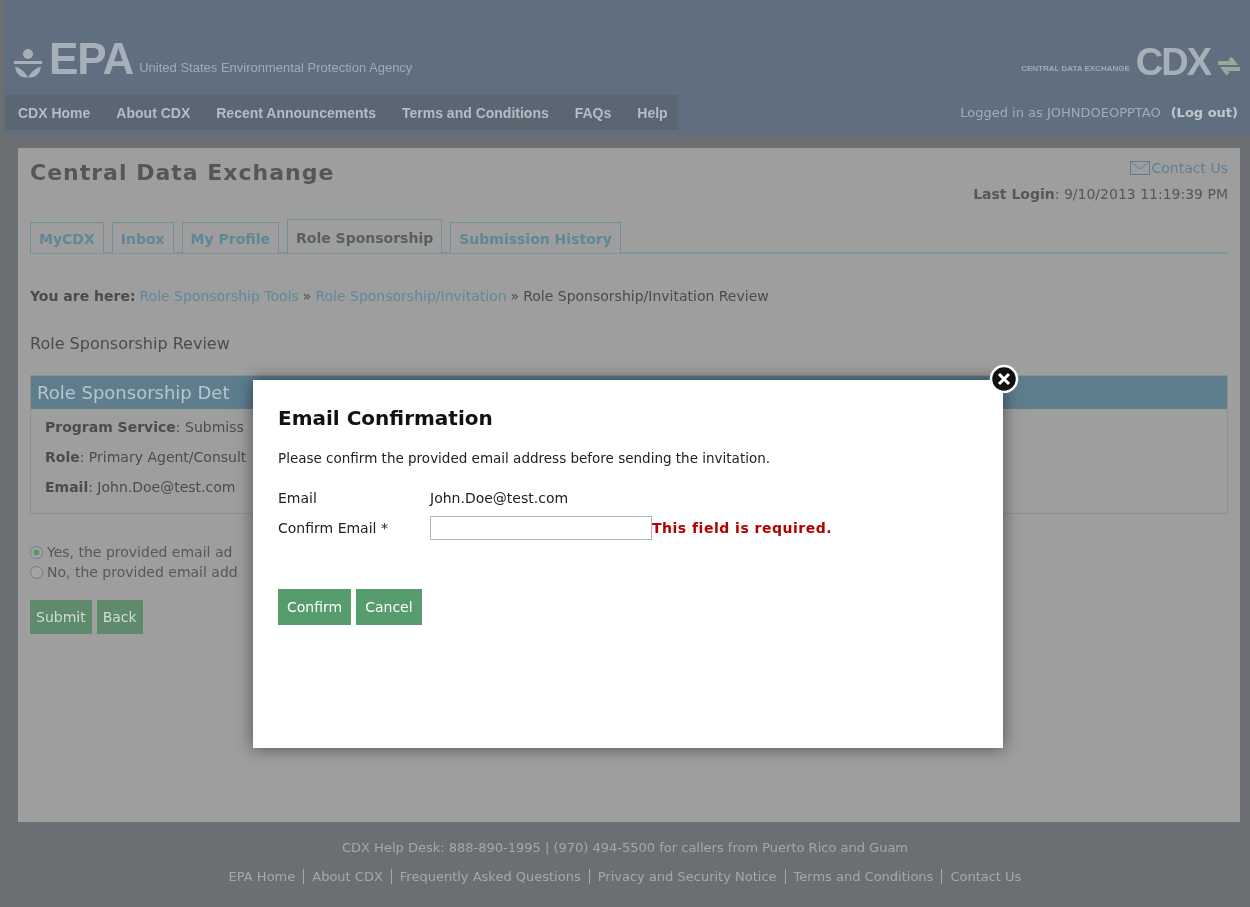 The image size is (1250, 907). What do you see at coordinates (1178, 168) in the screenshot?
I see `contact-link: Contact Us` at bounding box center [1178, 168].